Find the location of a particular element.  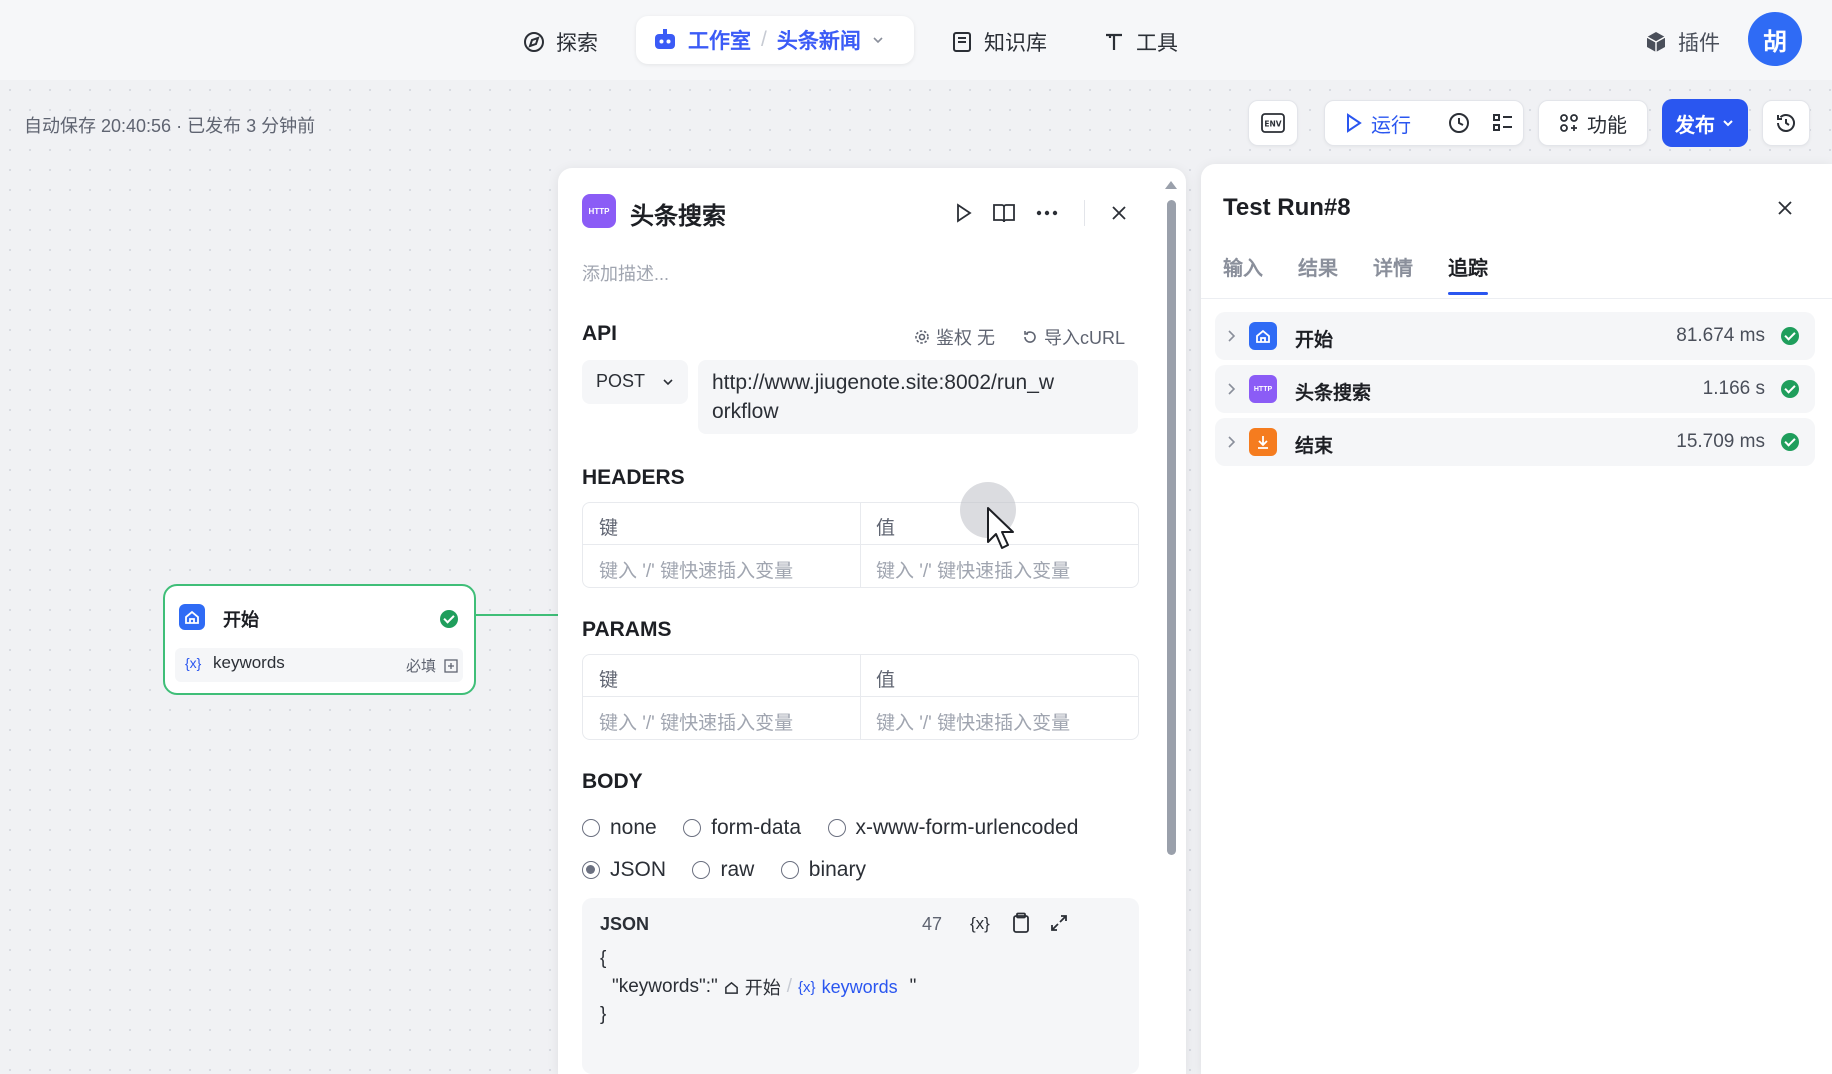

headers-value-input: 键入 '/' 键快速插入变量 is located at coordinates (973, 569).